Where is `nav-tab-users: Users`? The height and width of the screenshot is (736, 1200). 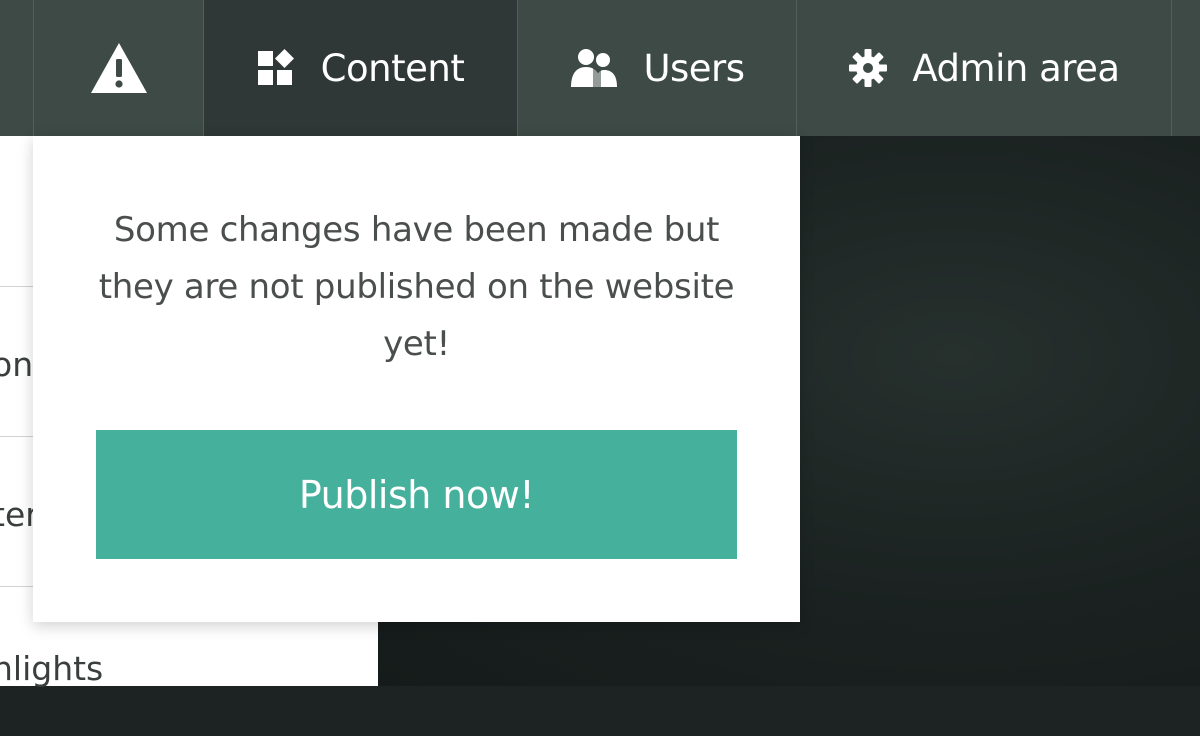
nav-tab-users: Users is located at coordinates (656, 68).